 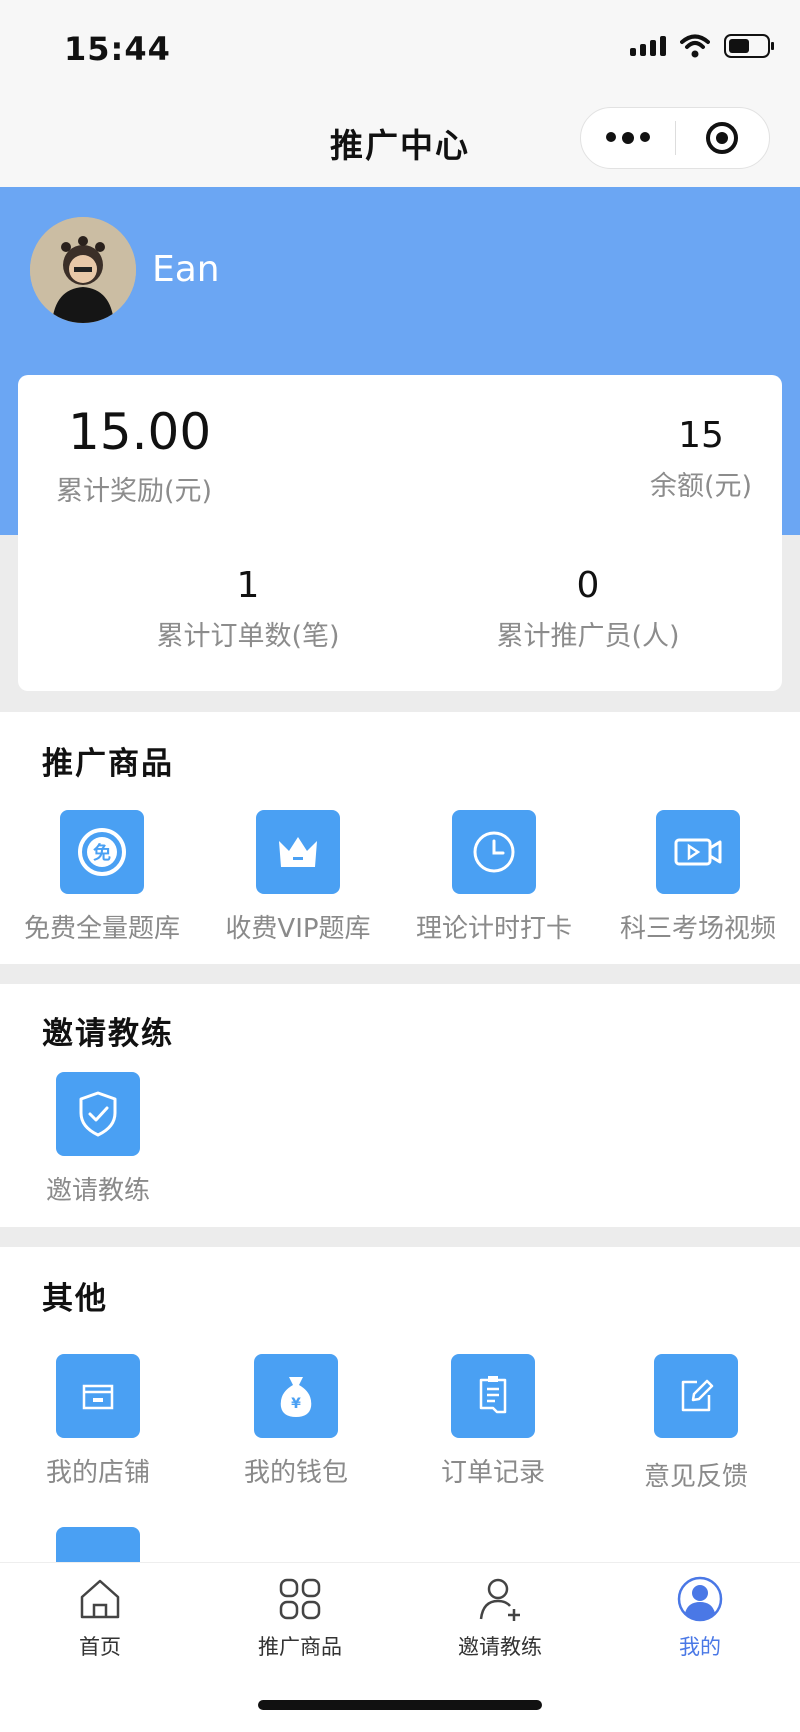 What do you see at coordinates (300, 1599) in the screenshot?
I see `grid-icon` at bounding box center [300, 1599].